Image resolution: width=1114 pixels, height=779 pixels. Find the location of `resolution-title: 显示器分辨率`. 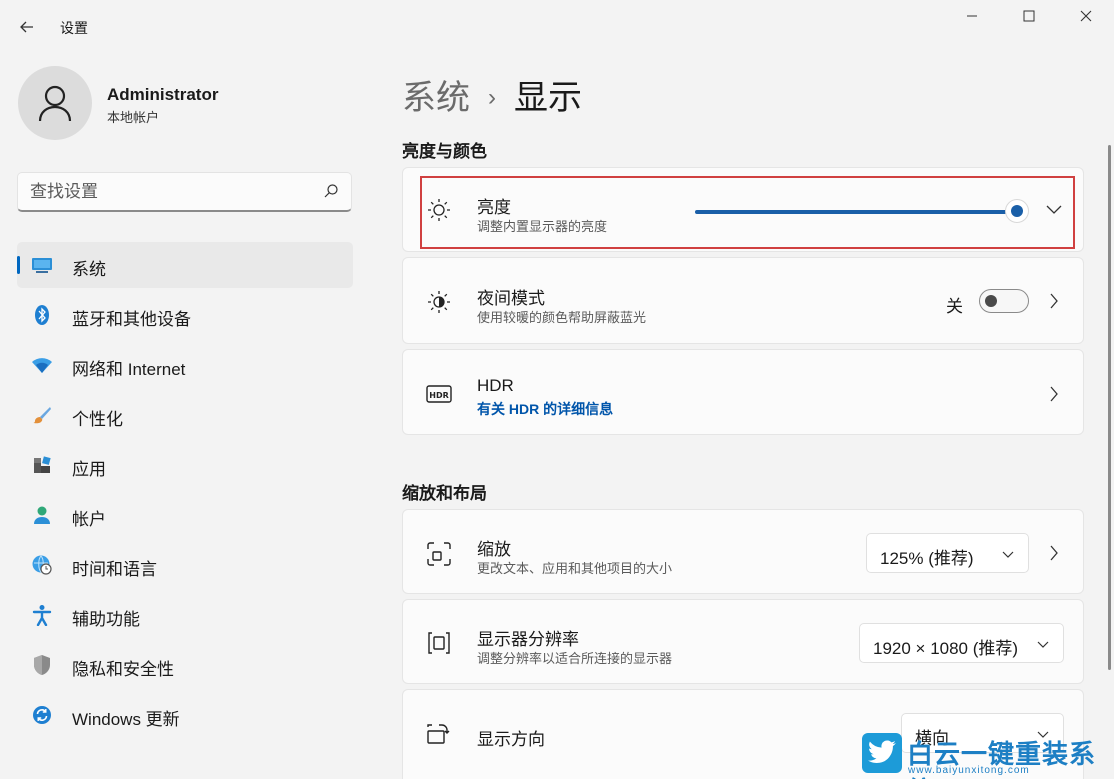

resolution-title: 显示器分辨率 is located at coordinates (528, 637).